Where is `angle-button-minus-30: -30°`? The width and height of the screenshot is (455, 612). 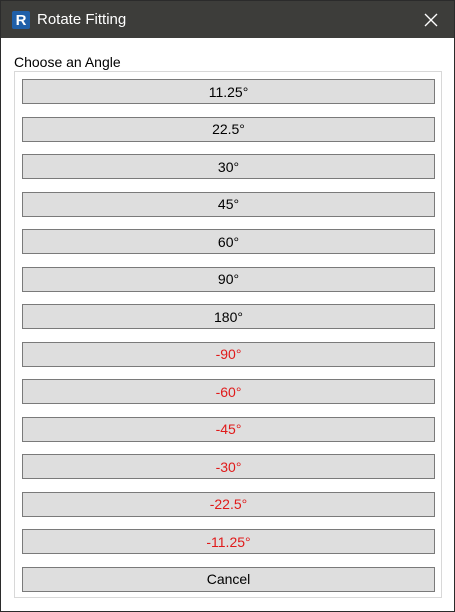
angle-button-minus-30: -30° is located at coordinates (228, 466).